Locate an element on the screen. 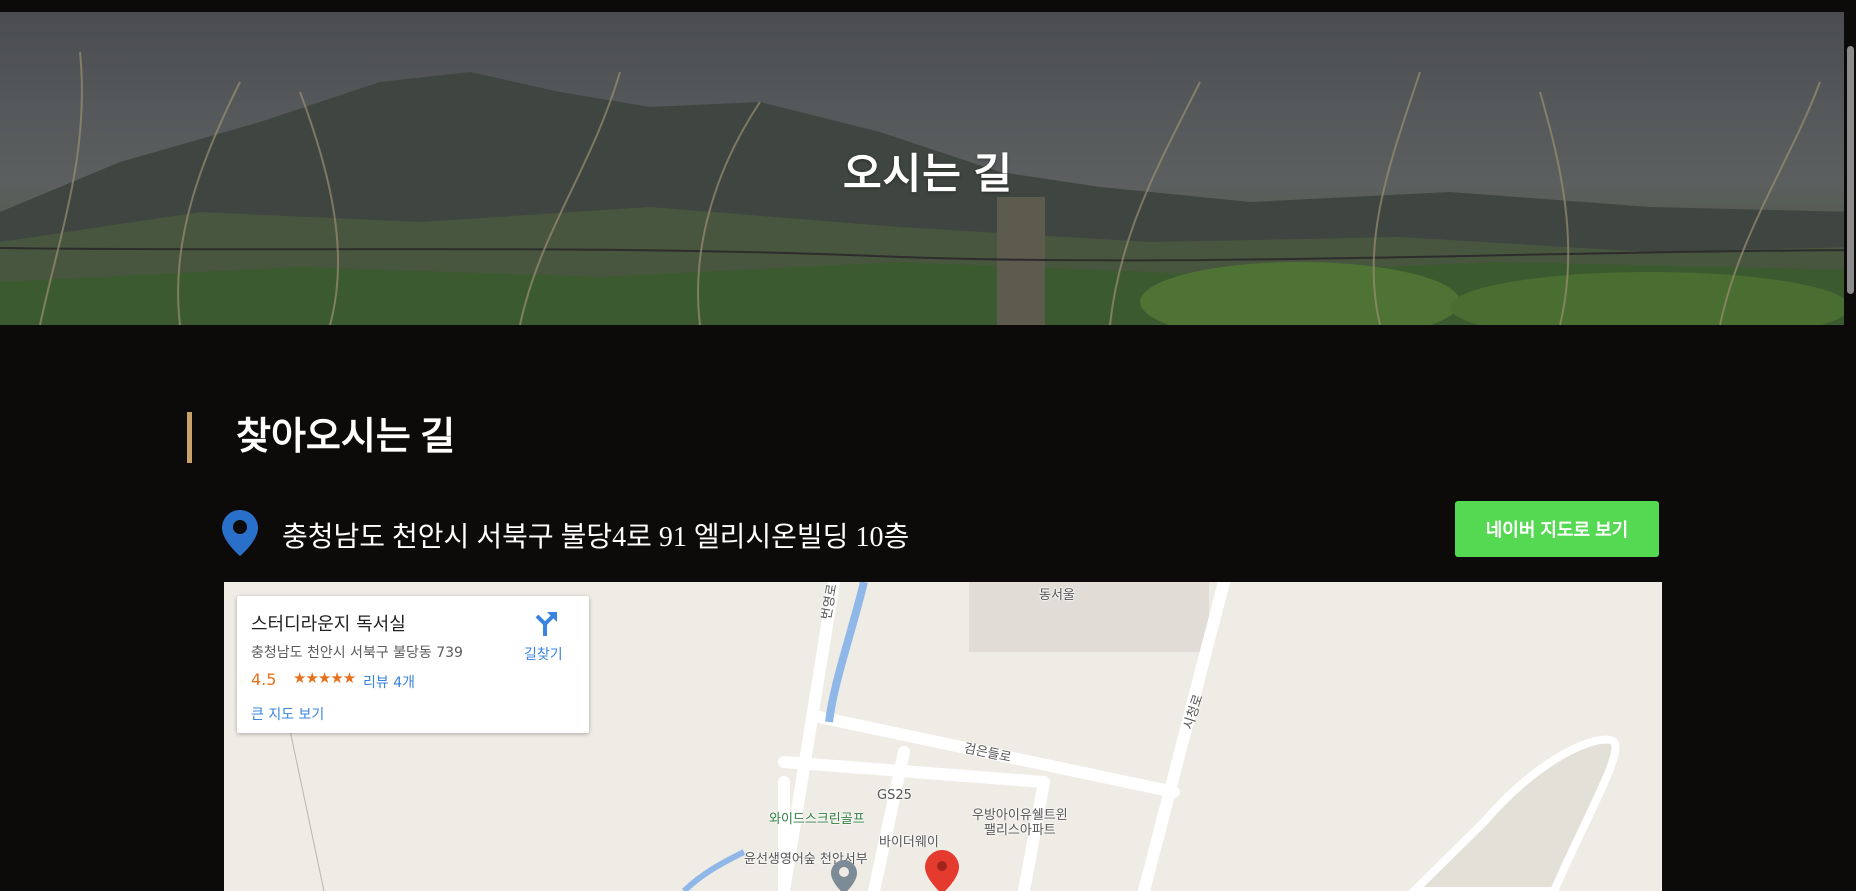  rating-stars: ★★★★★ is located at coordinates (324, 678).